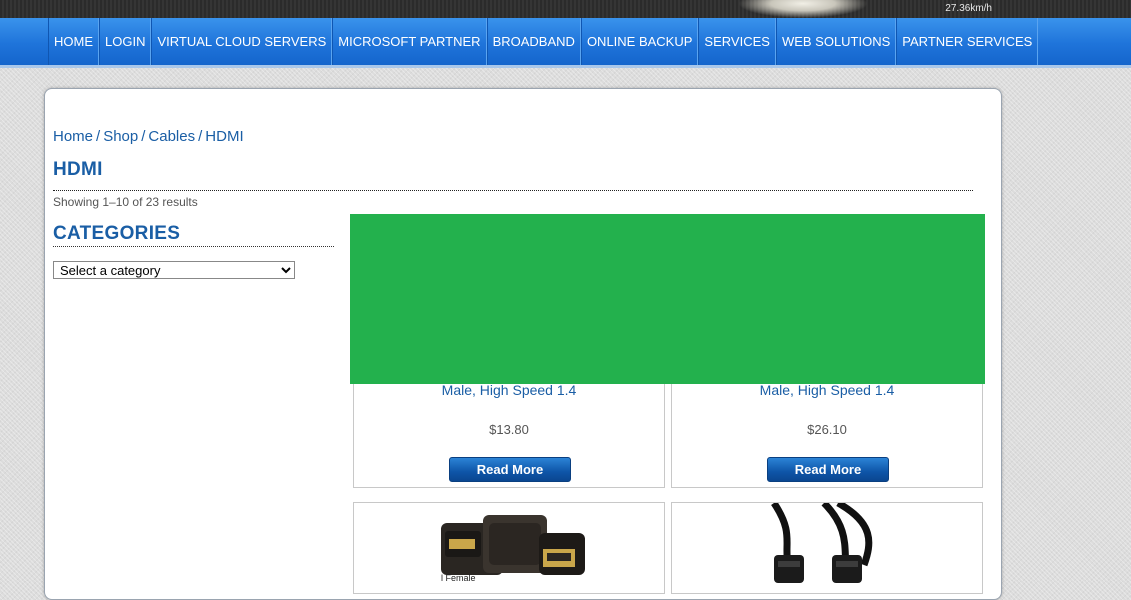 This screenshot has height=600, width=1131. What do you see at coordinates (120, 136) in the screenshot?
I see `breadcrumb-shop: Shop` at bounding box center [120, 136].